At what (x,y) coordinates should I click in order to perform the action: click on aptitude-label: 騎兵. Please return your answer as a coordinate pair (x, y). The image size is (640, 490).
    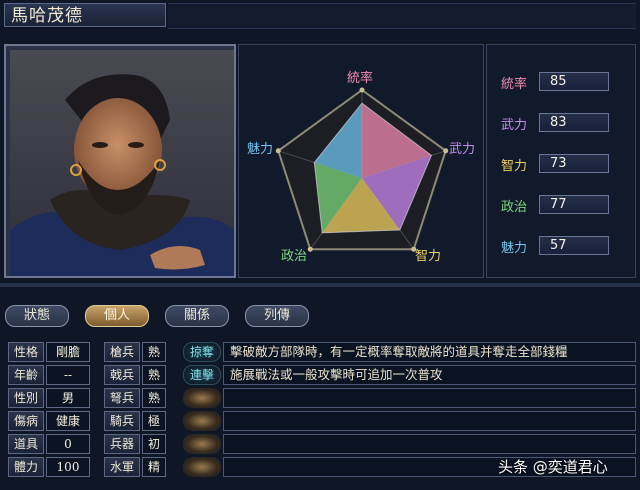
    Looking at the image, I should click on (122, 421).